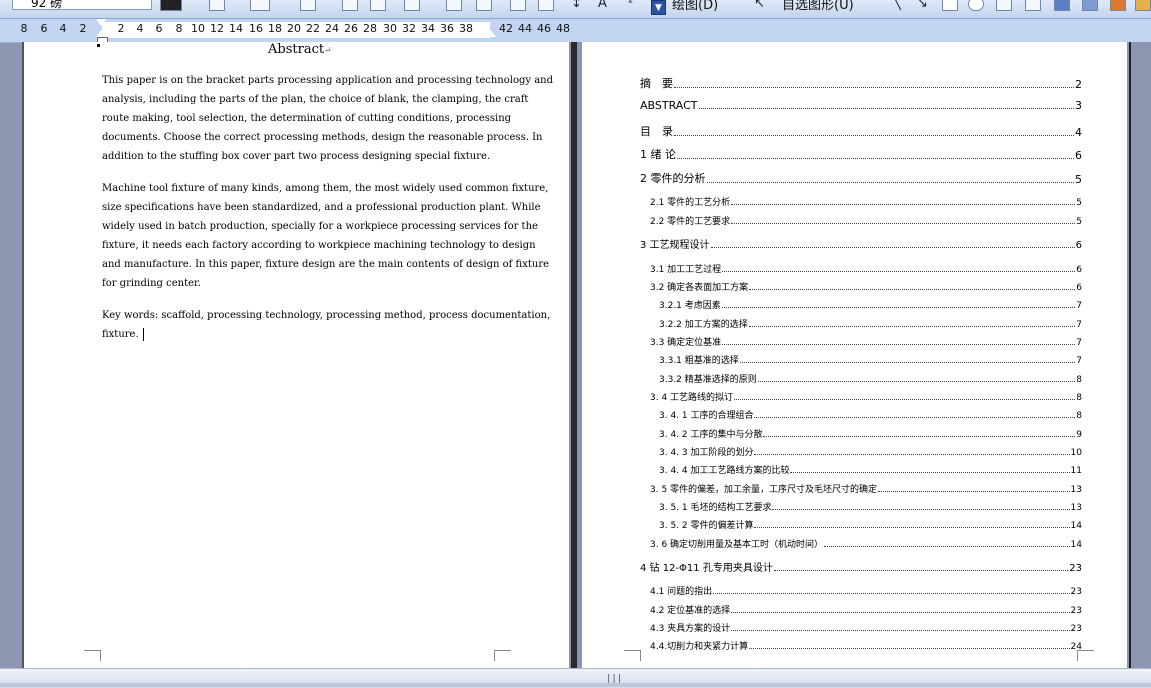 This screenshot has width=1151, height=688. Describe the element at coordinates (866, 488) in the screenshot. I see `toc-entry: 3. 5 零件的偏差，加工余量，工序尺寸及毛坯尺寸的确定 13` at that location.